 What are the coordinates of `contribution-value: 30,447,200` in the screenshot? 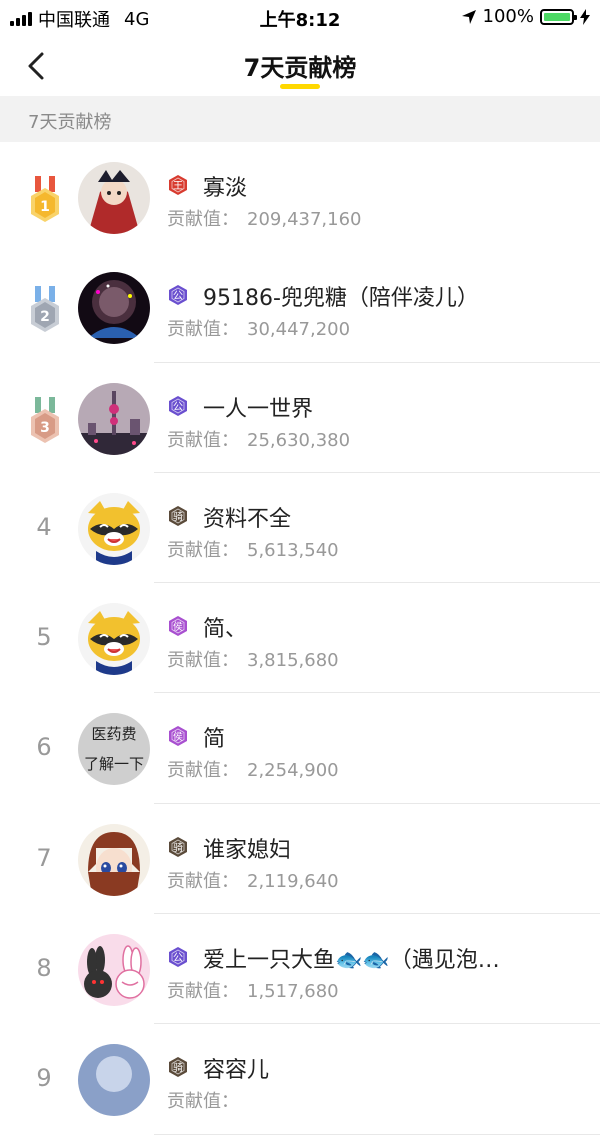 It's located at (299, 330).